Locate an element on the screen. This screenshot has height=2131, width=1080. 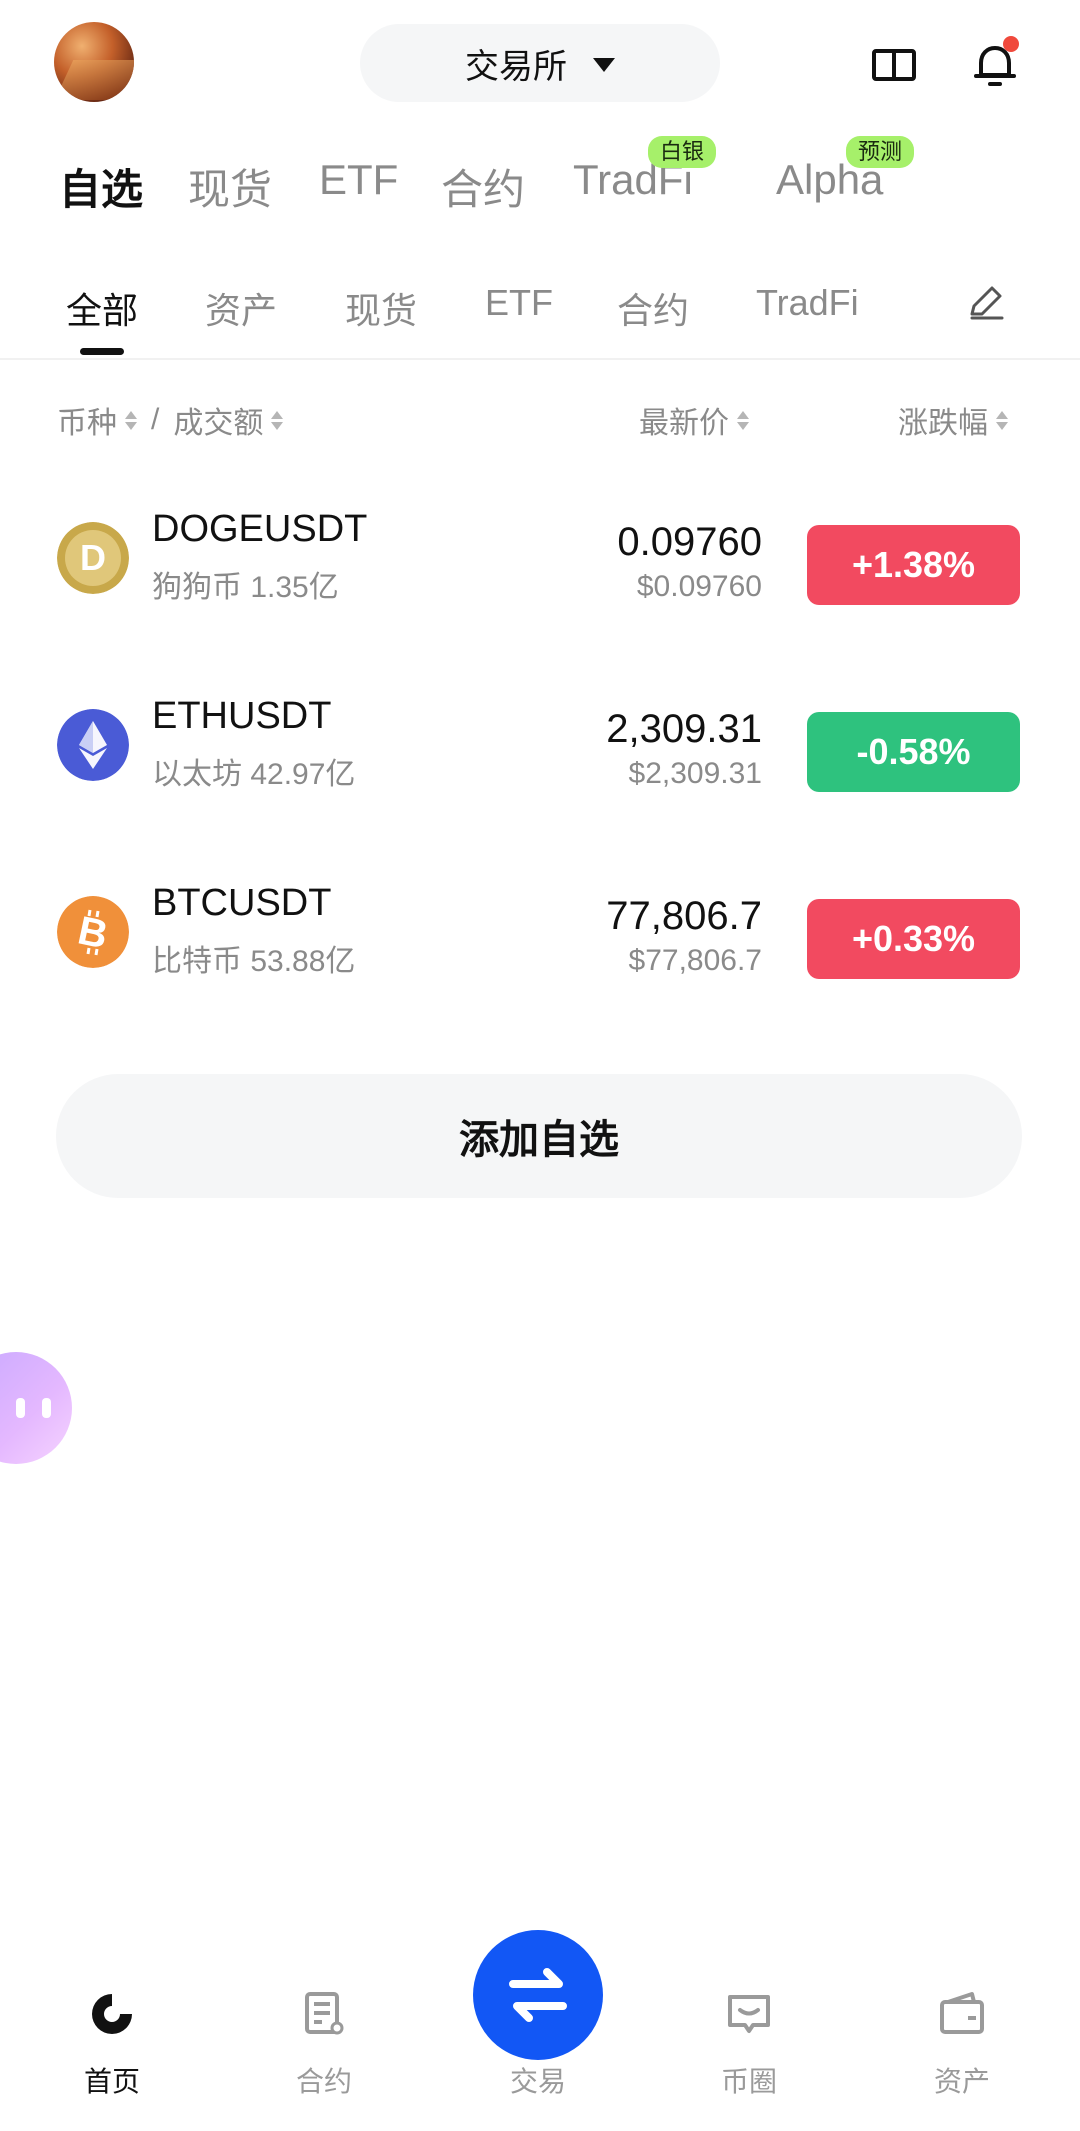
wallet-icon is located at coordinates (962, 2013).